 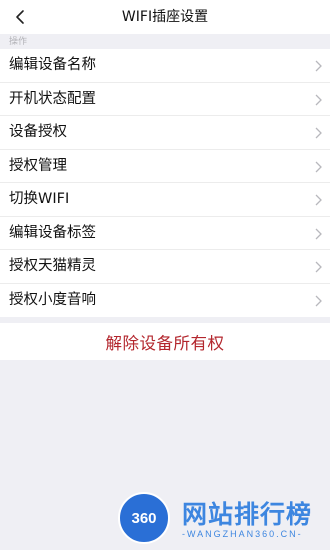 What do you see at coordinates (38, 165) in the screenshot?
I see `menu-item-label: 授权管理` at bounding box center [38, 165].